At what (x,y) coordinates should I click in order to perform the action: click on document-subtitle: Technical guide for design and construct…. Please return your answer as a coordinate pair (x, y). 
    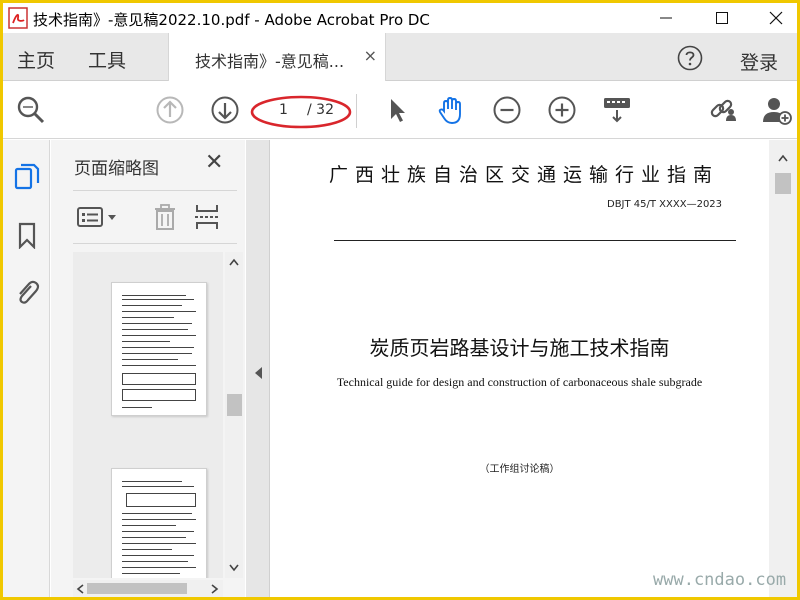
    Looking at the image, I should click on (519, 382).